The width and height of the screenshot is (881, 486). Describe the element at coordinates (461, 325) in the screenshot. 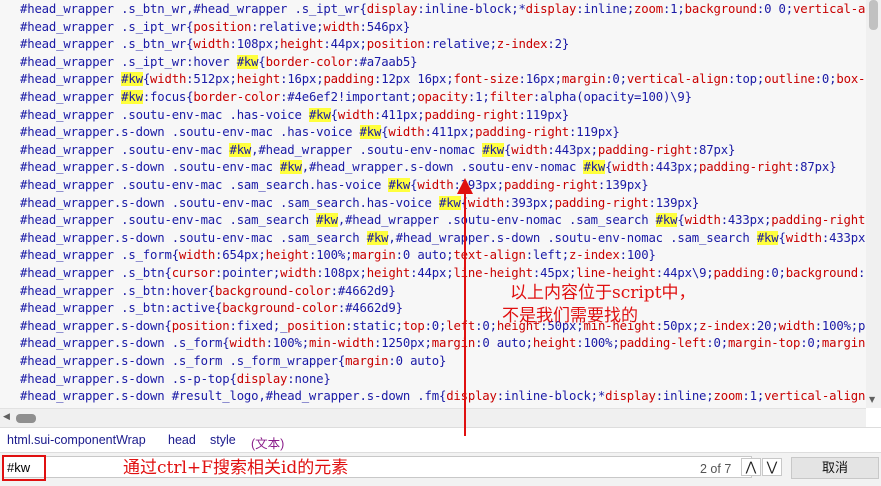

I see `code-token: left` at that location.